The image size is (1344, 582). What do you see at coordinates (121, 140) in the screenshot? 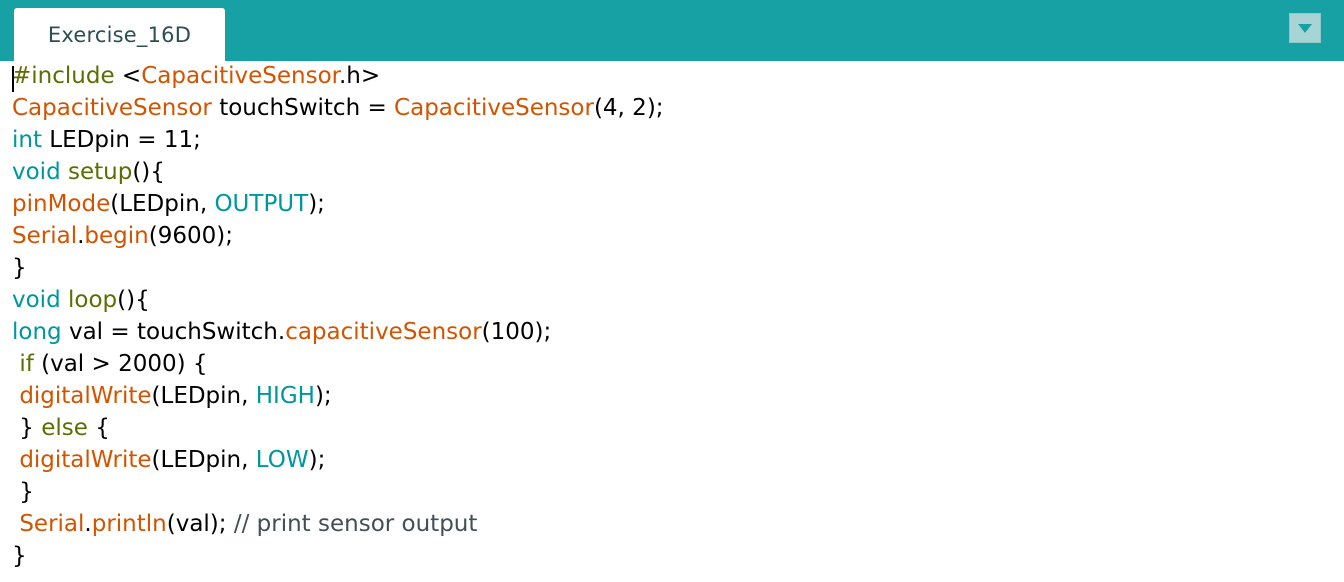
I see `code-token: LEDpin = 11;` at bounding box center [121, 140].